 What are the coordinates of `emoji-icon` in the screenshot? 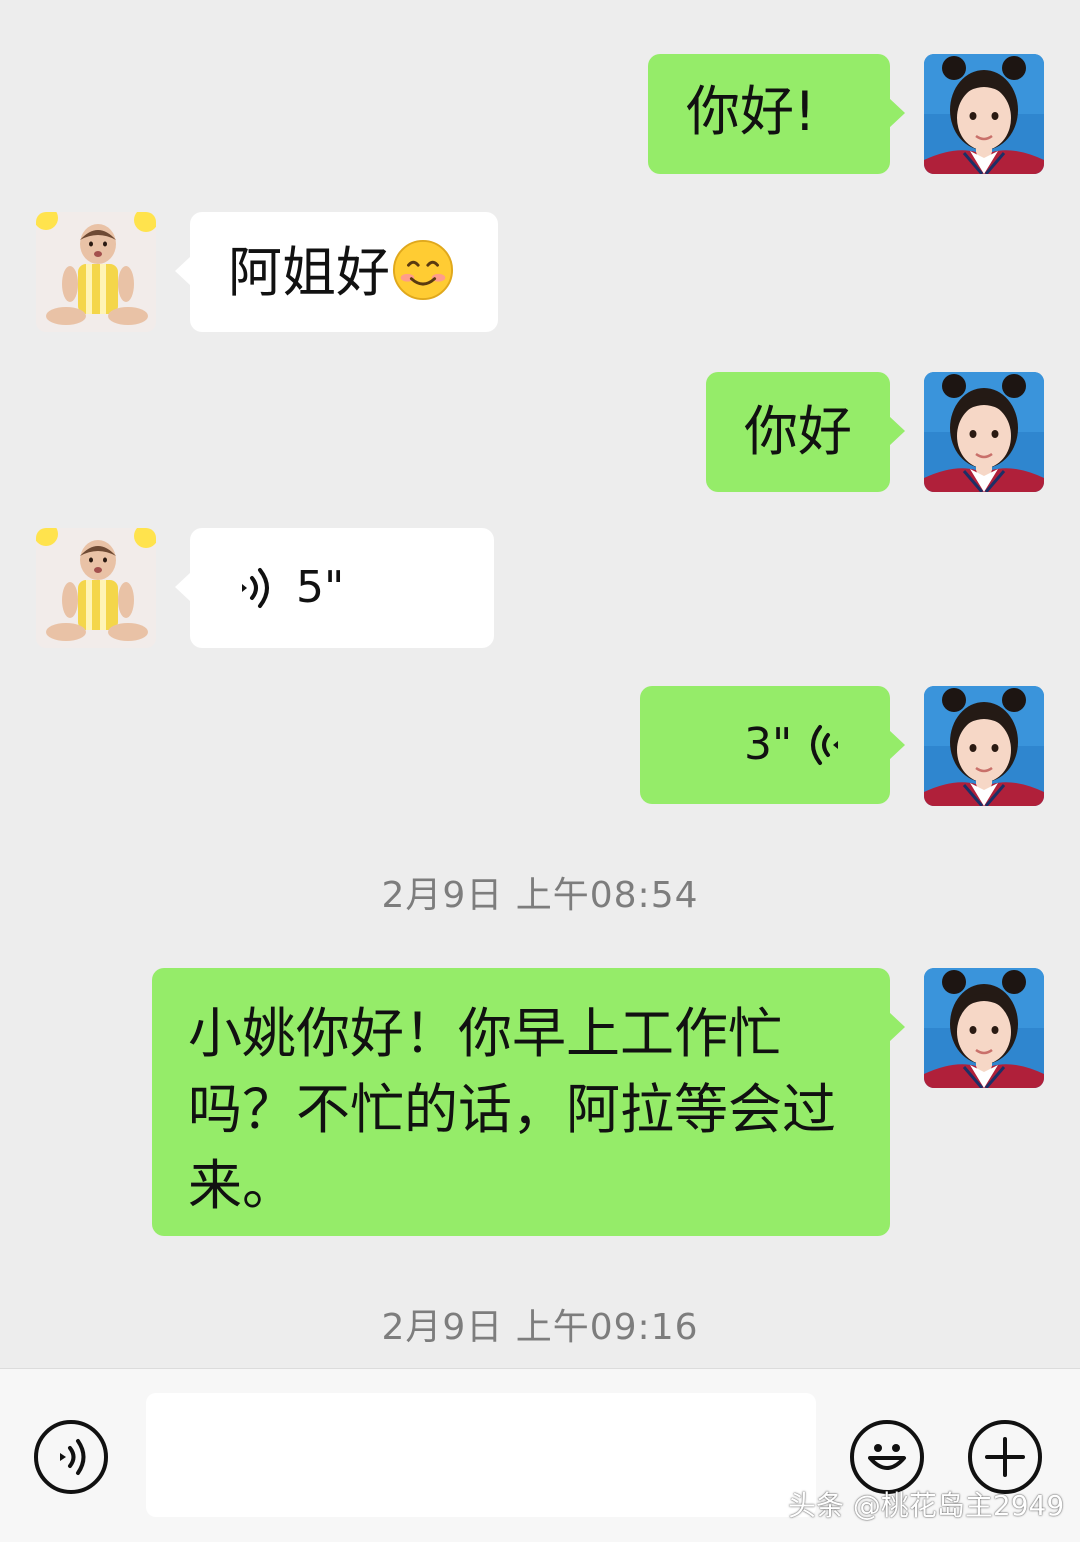 It's located at (887, 1457).